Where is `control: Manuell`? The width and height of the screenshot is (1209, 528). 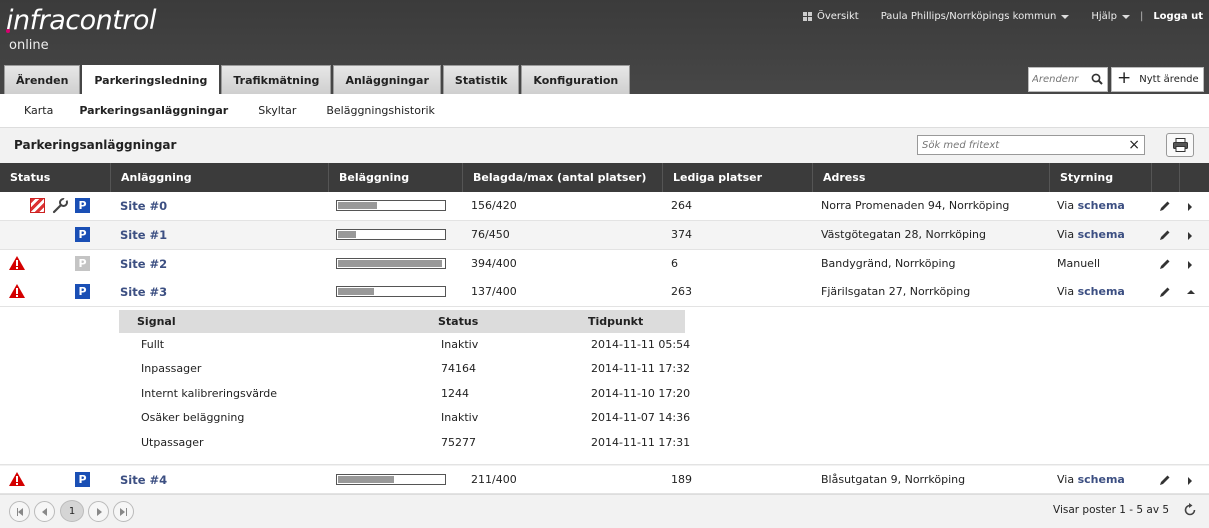
control: Manuell is located at coordinates (1078, 264).